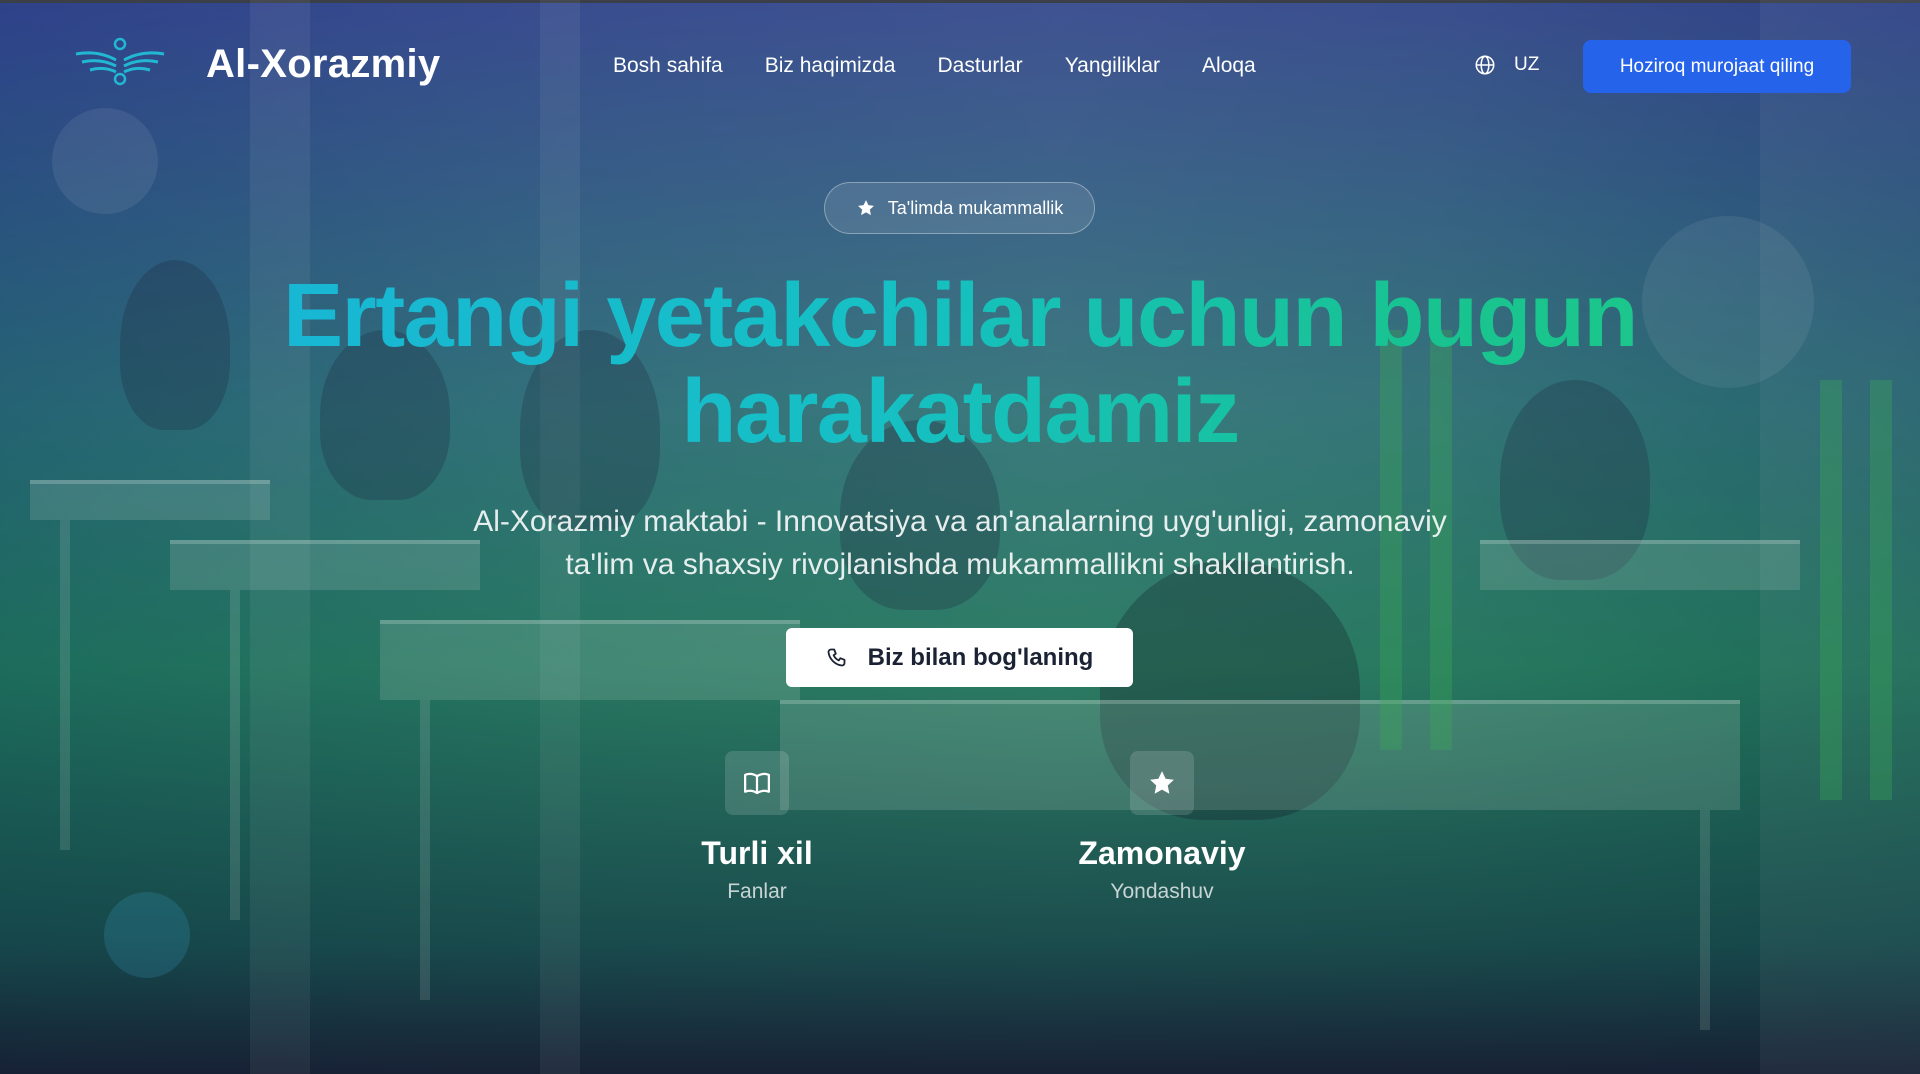 The height and width of the screenshot is (1074, 1920). I want to click on book-icon, so click(757, 783).